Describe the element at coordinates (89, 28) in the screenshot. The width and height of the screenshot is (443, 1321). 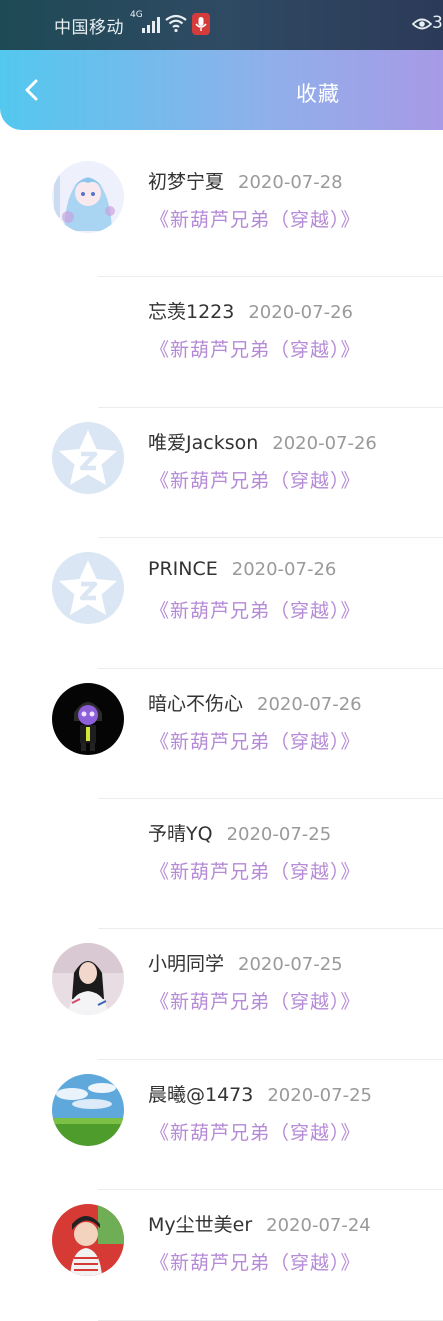
I see `carrier-label: 中国移动` at that location.